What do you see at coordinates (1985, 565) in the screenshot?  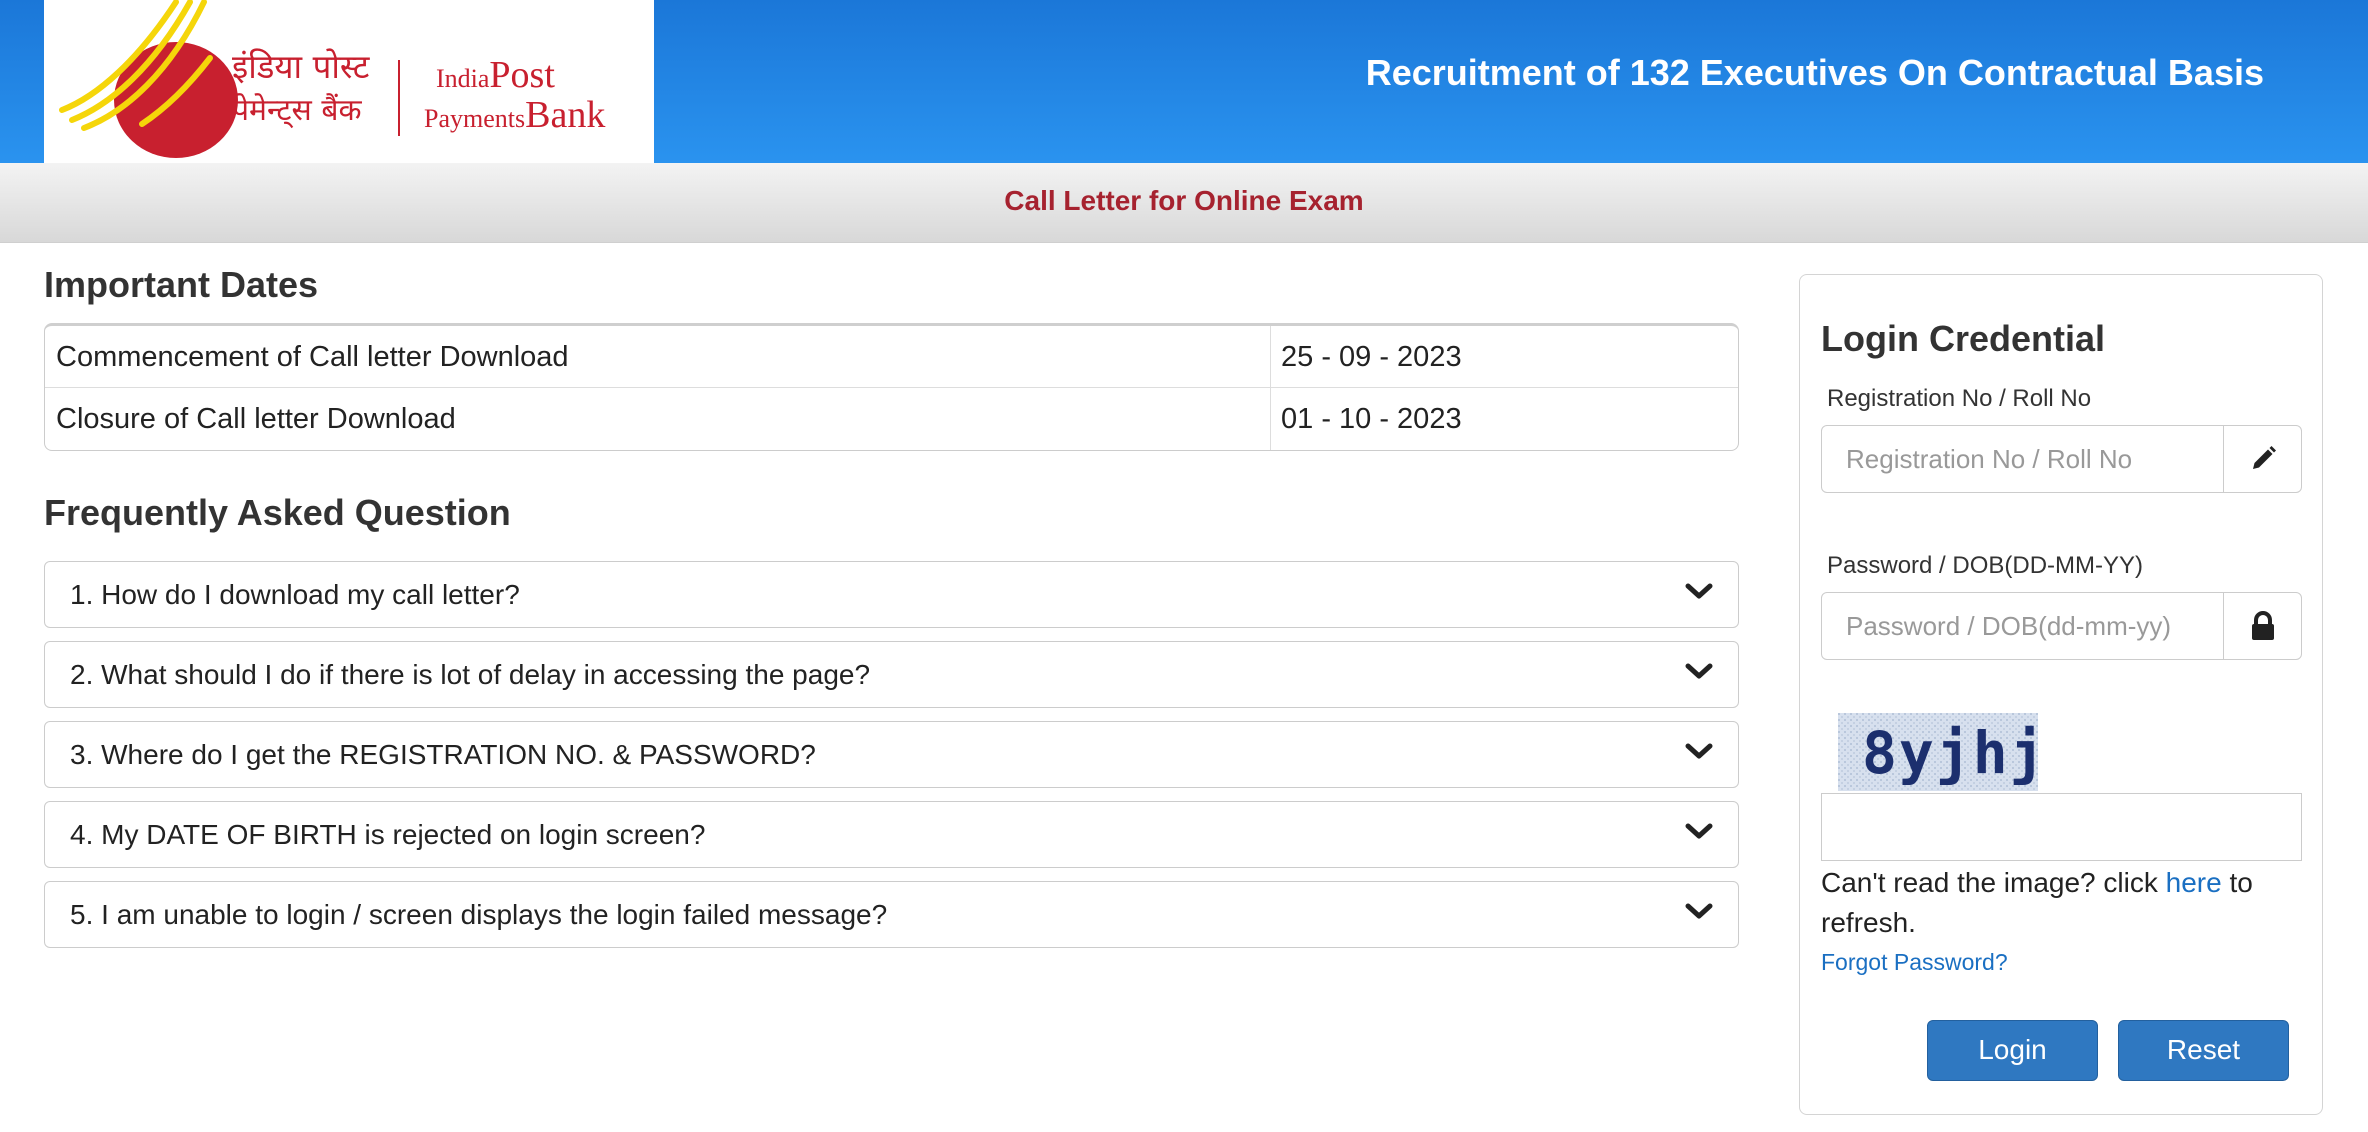 I see `password-label: Password / DOB(DD-MM-YY)` at bounding box center [1985, 565].